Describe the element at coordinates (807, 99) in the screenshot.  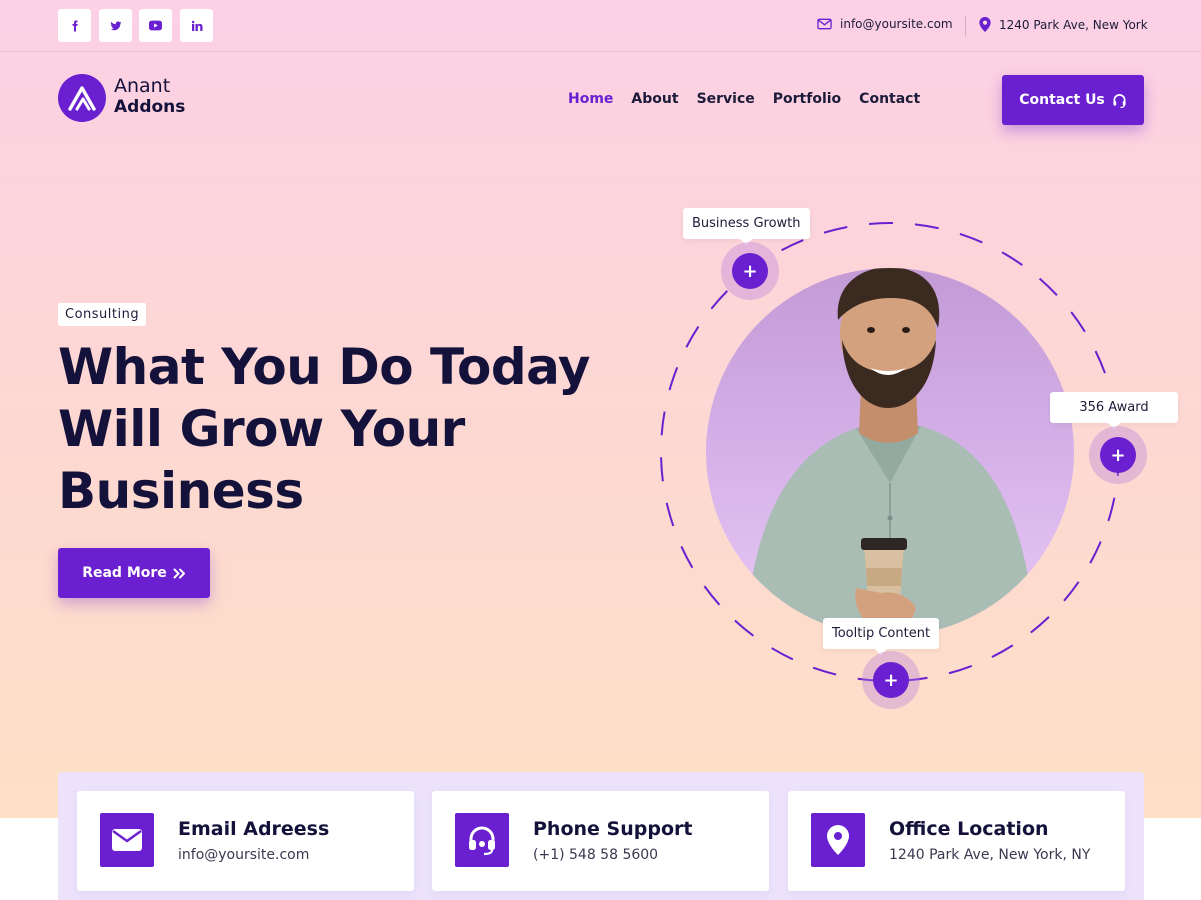
I see `nav-item-portfolio: Portfolio` at that location.